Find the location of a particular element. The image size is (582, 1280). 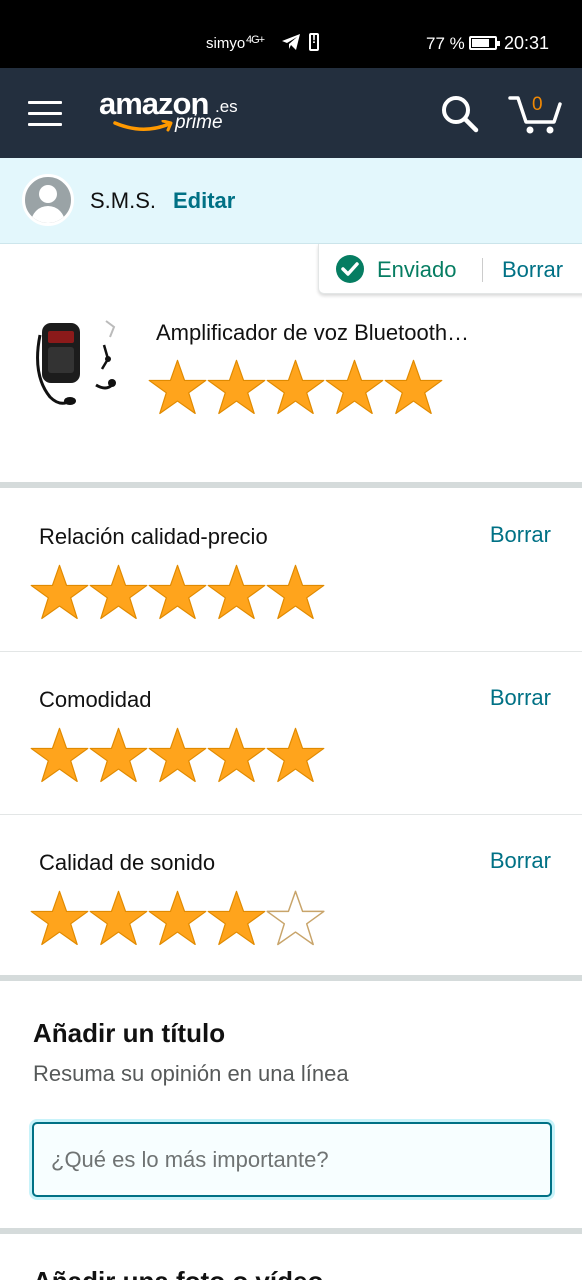

battery-icon is located at coordinates (484, 43).